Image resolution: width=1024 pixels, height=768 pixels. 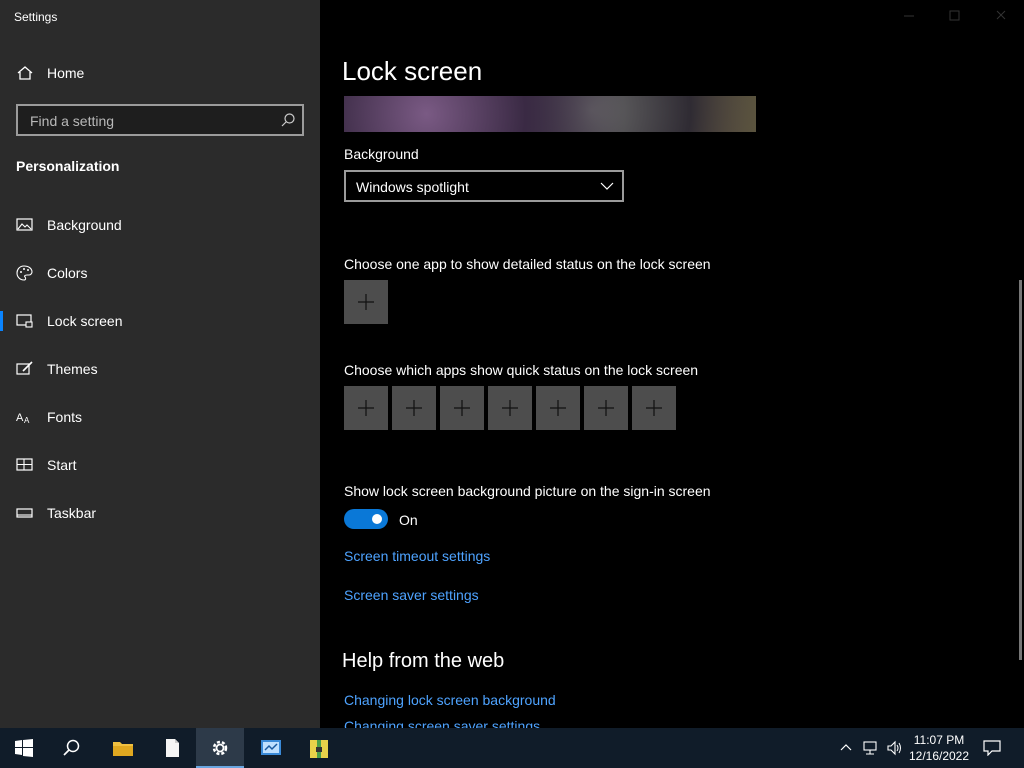 What do you see at coordinates (68, 166) in the screenshot?
I see `section-title: Personalization` at bounding box center [68, 166].